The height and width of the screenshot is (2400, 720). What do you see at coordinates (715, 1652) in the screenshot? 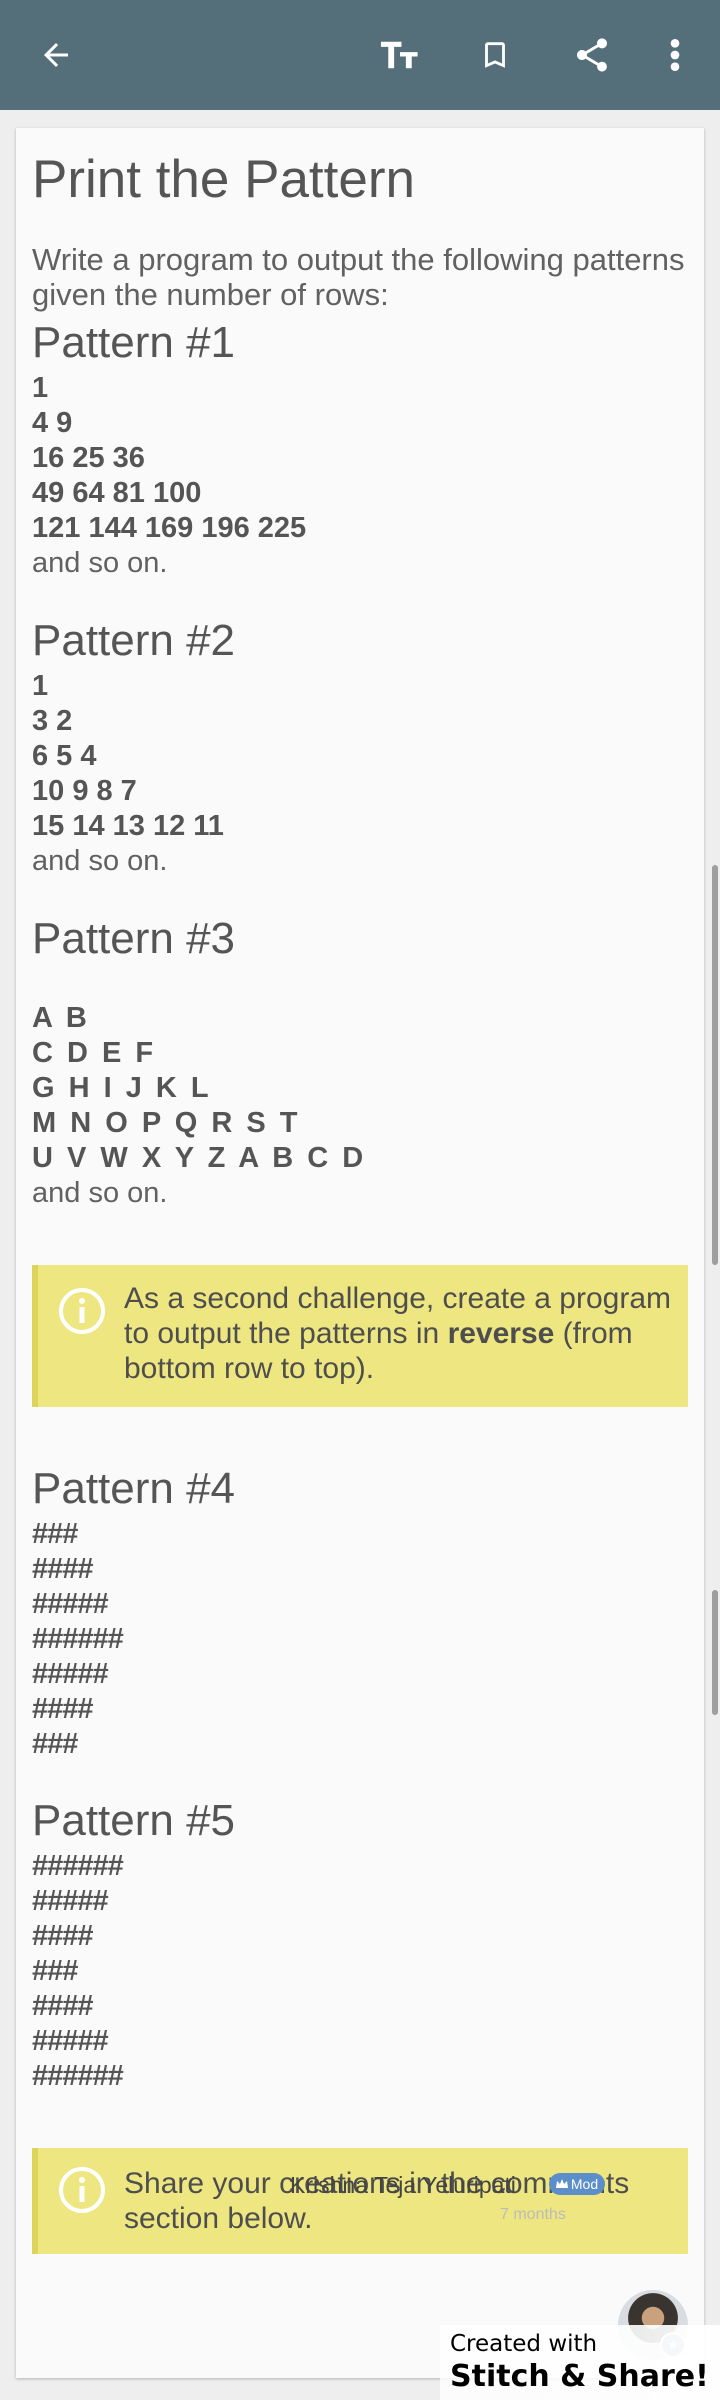
I see `scrollbar-thumb-secondary` at bounding box center [715, 1652].